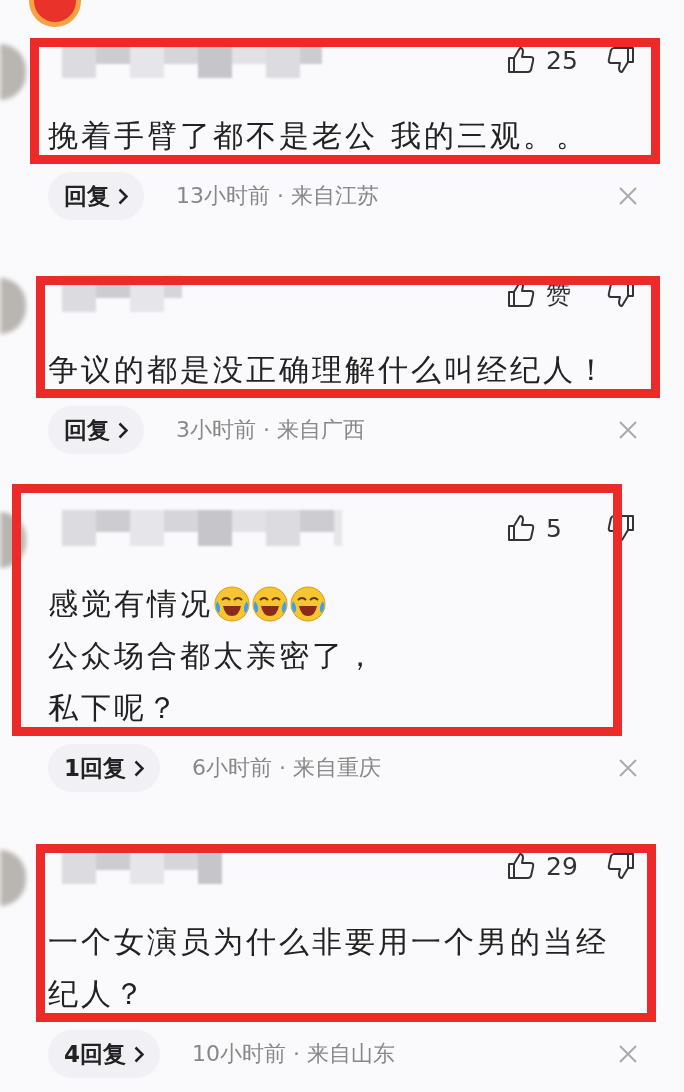 This screenshot has width=684, height=1092. Describe the element at coordinates (328, 370) in the screenshot. I see `comment-text: 争议的都是没正确理解什么叫经纪人！` at that location.